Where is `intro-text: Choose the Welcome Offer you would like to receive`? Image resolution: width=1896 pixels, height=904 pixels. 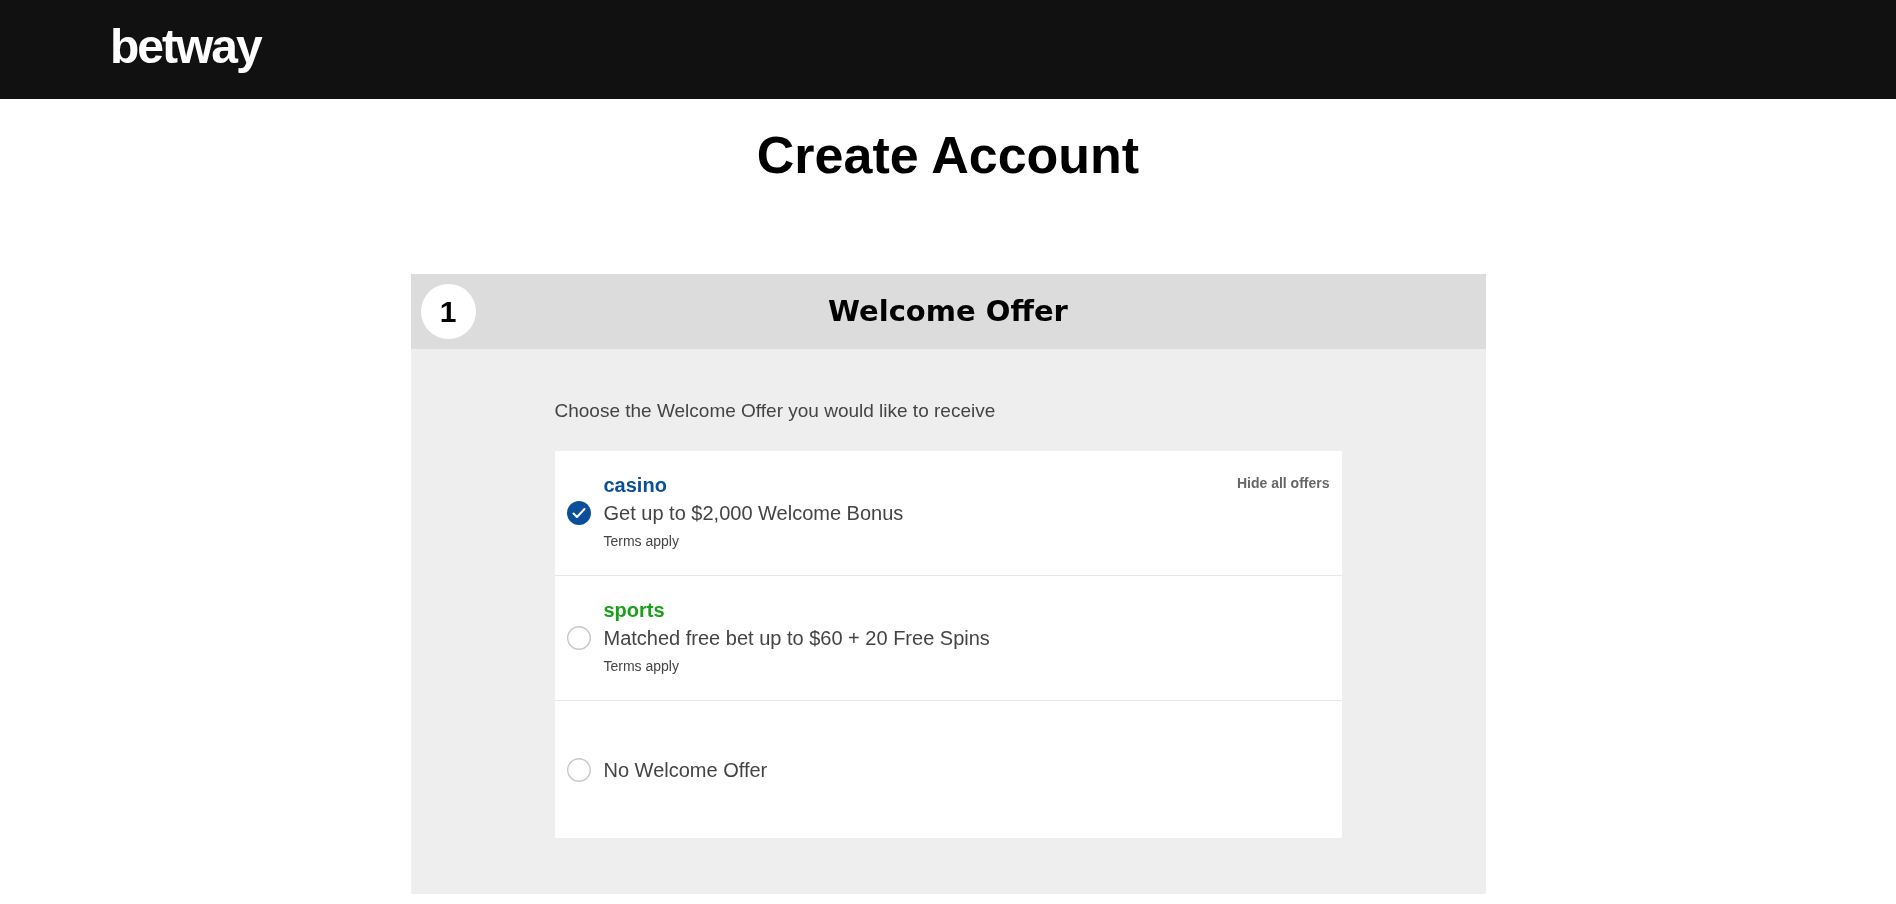
intro-text: Choose the Welcome Offer you would like to receive is located at coordinates (775, 411).